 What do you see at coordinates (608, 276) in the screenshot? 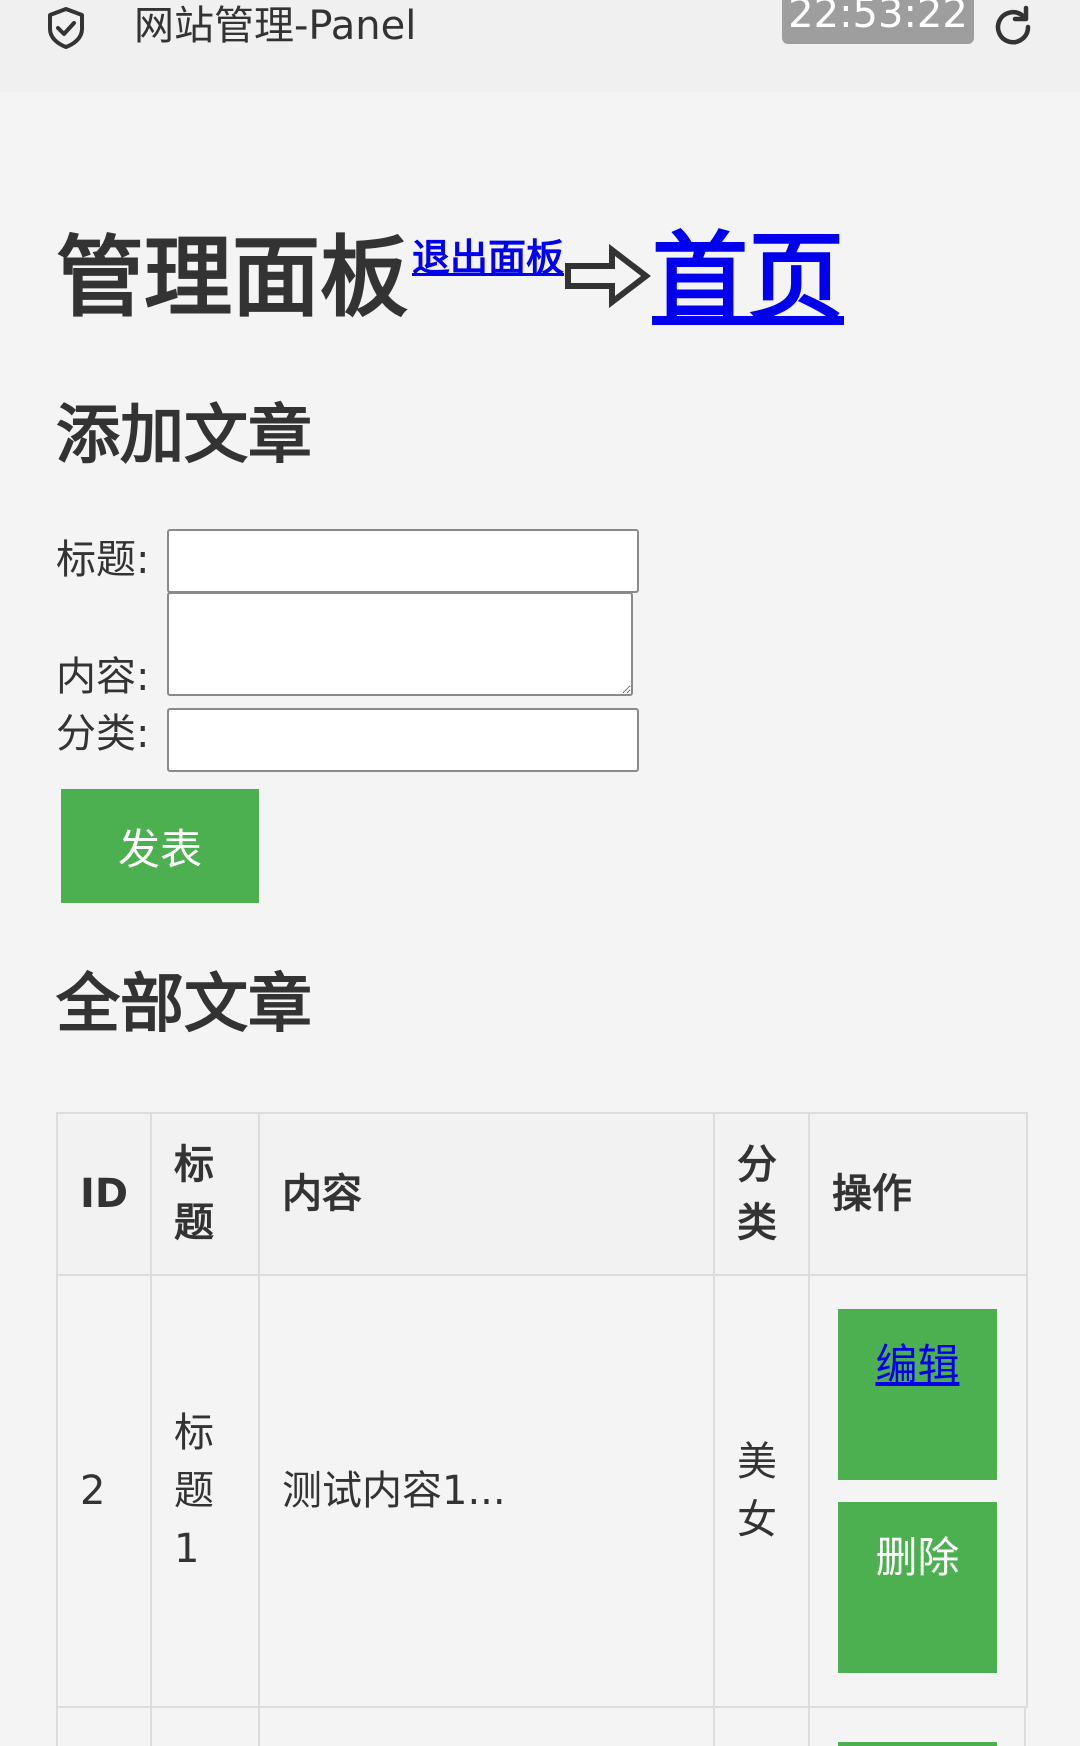
I see `arrow-right-outline-icon` at bounding box center [608, 276].